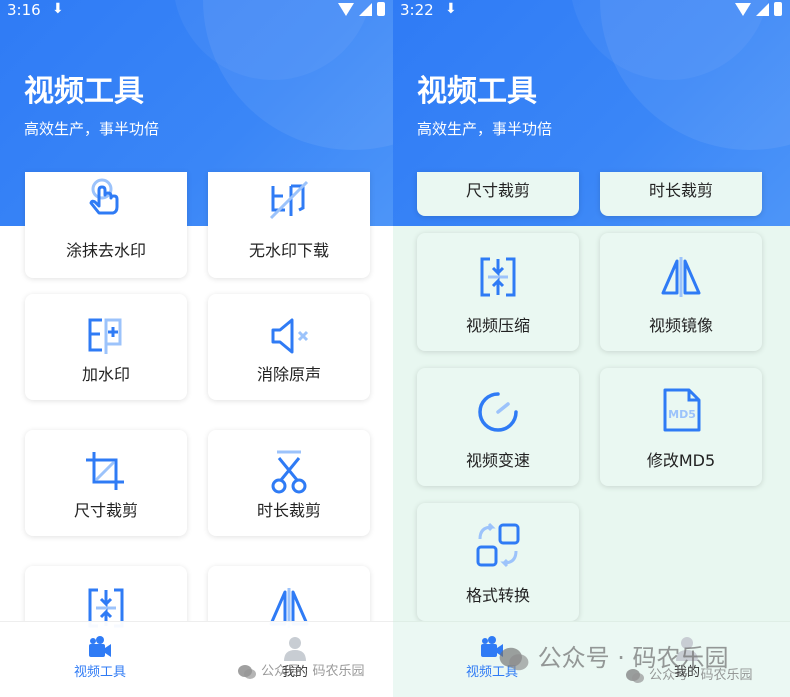 This screenshot has height=697, width=790. I want to click on nav-label: 视频工具, so click(99, 672).